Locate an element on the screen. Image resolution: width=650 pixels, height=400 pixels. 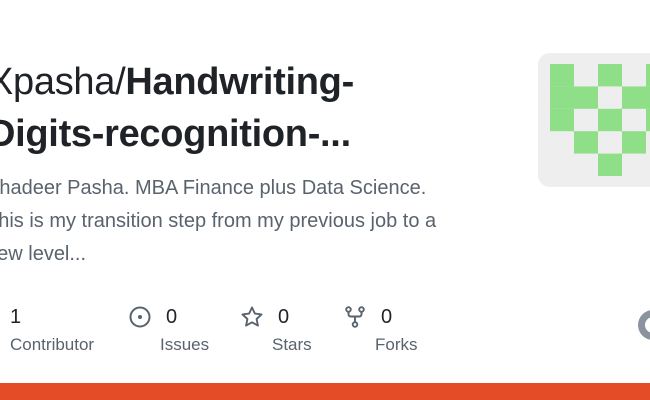
language-bar is located at coordinates (325, 391).